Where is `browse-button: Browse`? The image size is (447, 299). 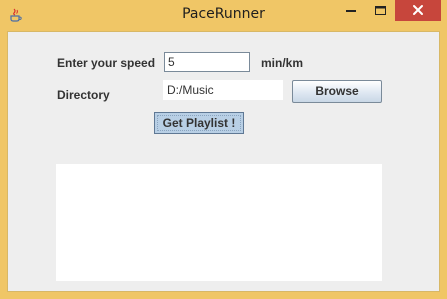
browse-button: Browse is located at coordinates (337, 91).